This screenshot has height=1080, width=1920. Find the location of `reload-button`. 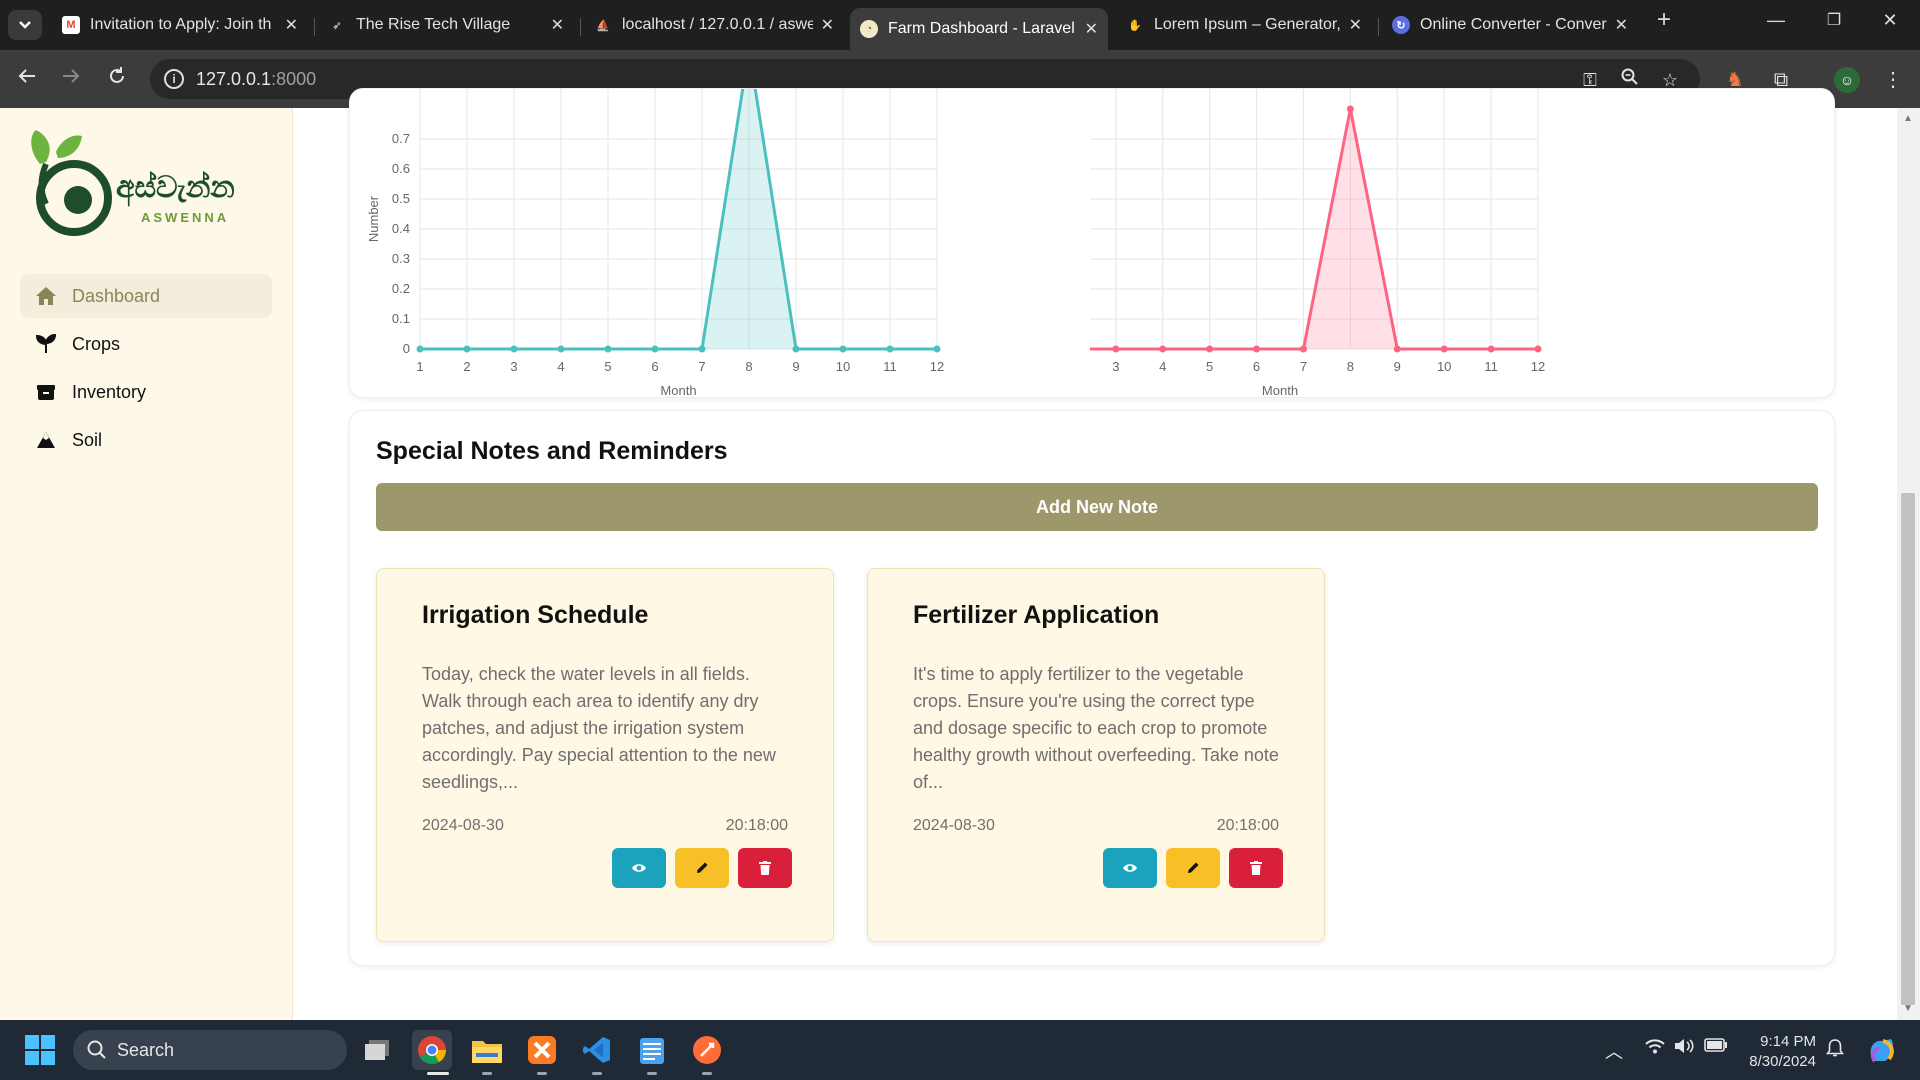

reload-button is located at coordinates (117, 79).